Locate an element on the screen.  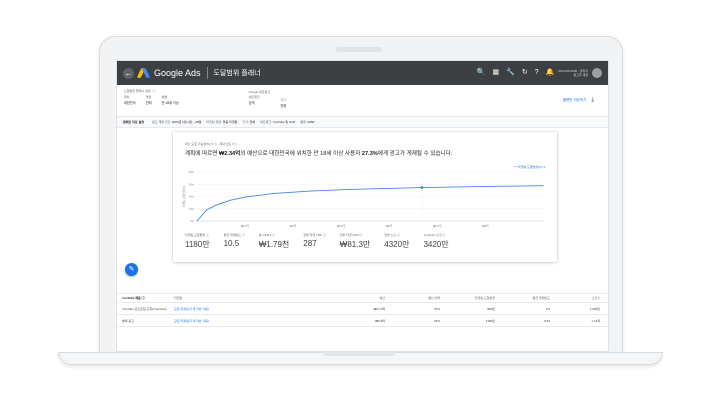
column-header: 타겟팅 도달범위 is located at coordinates (467, 298).